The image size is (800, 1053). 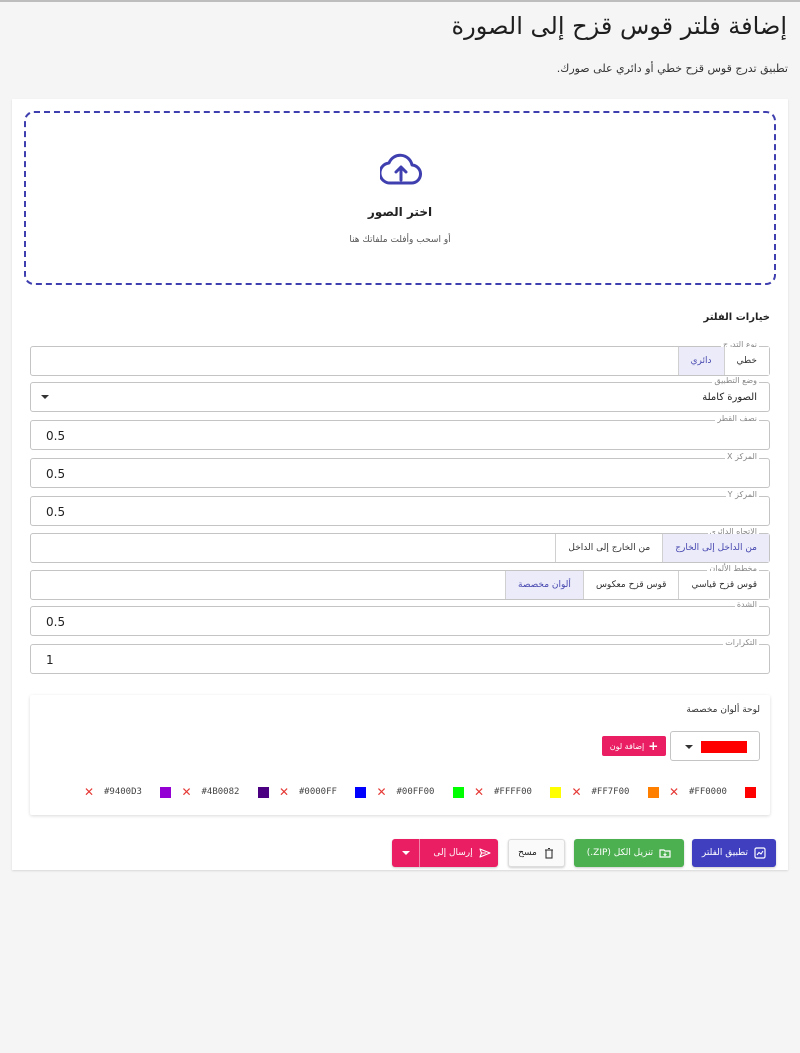 What do you see at coordinates (746, 361) in the screenshot?
I see `gradient-option-linear: خطي` at bounding box center [746, 361].